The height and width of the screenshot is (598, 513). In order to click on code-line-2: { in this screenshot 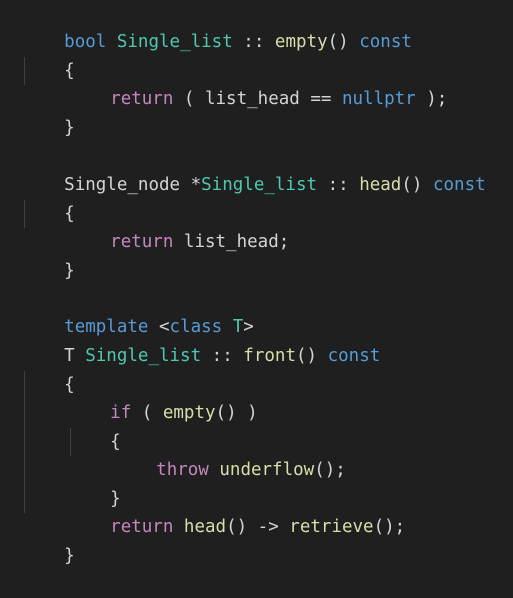, I will do `click(48, 55)`.